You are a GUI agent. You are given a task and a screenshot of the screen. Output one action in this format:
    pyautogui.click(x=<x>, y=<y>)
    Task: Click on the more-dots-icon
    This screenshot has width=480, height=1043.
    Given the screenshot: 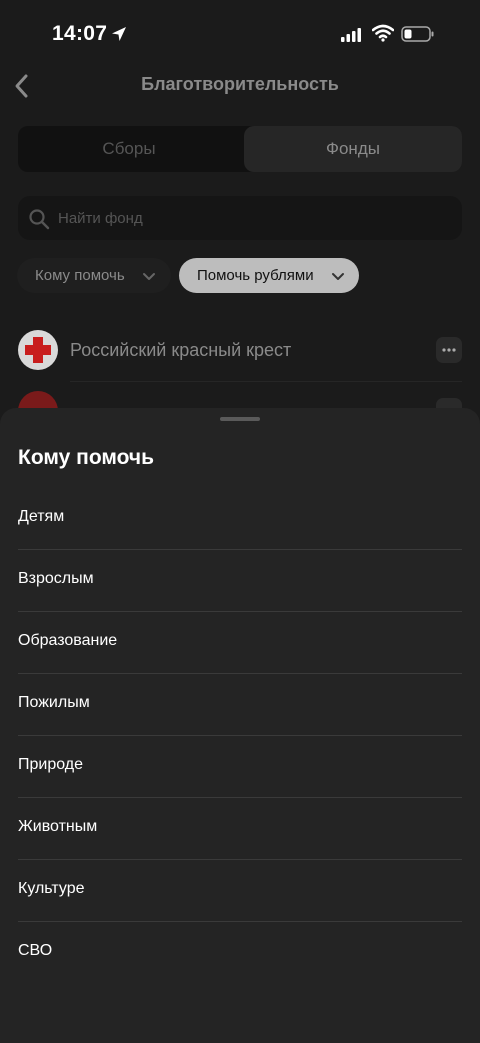 What is the action you would take?
    pyautogui.click(x=449, y=350)
    